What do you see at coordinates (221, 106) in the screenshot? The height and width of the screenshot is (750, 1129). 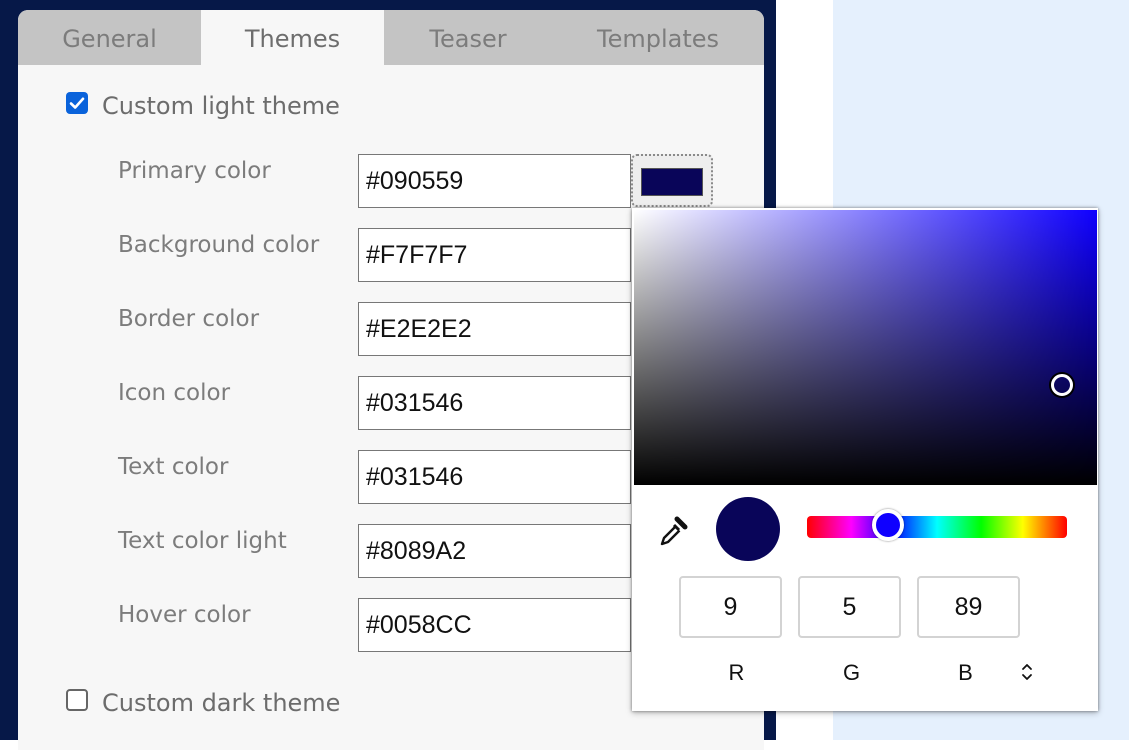 I see `custom-light-theme-label: Custom light theme` at bounding box center [221, 106].